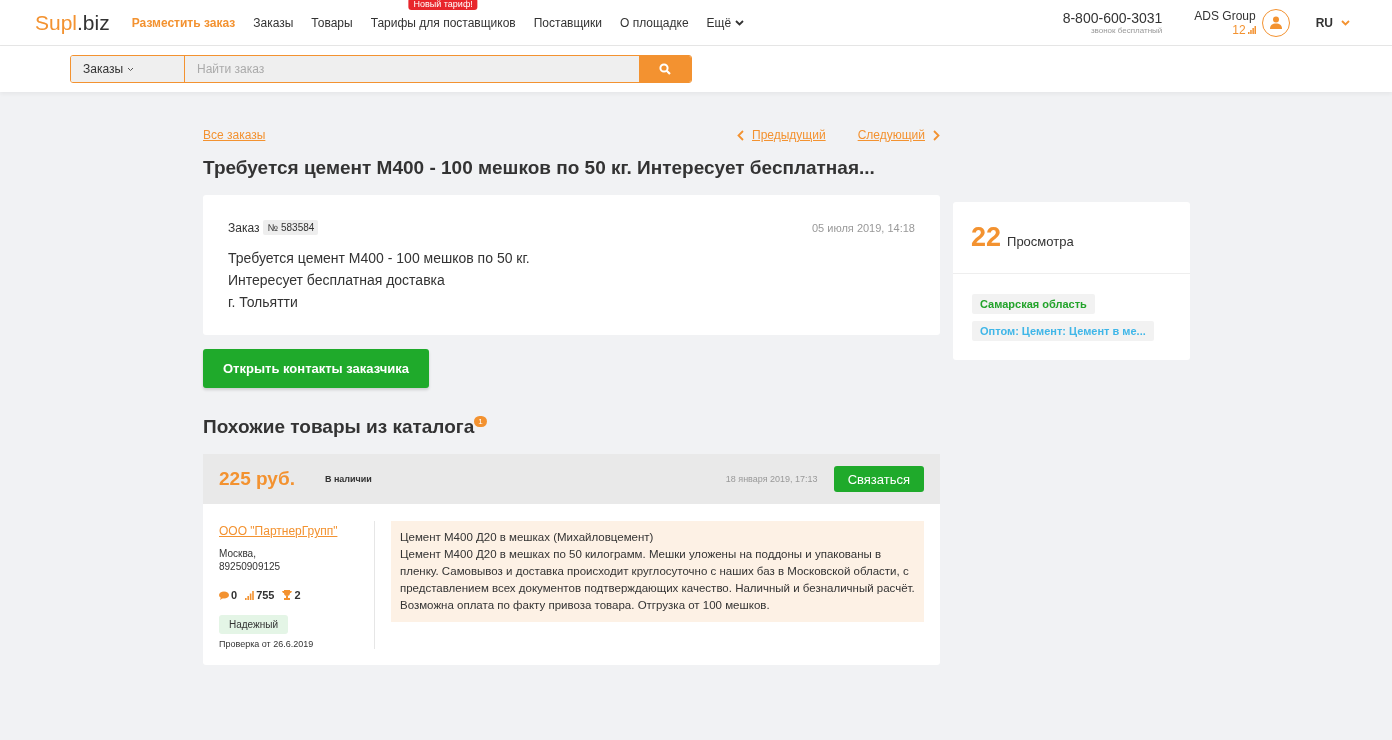  What do you see at coordinates (267, 644) in the screenshot?
I see `check-date: Проверка от 26.6.2019` at bounding box center [267, 644].